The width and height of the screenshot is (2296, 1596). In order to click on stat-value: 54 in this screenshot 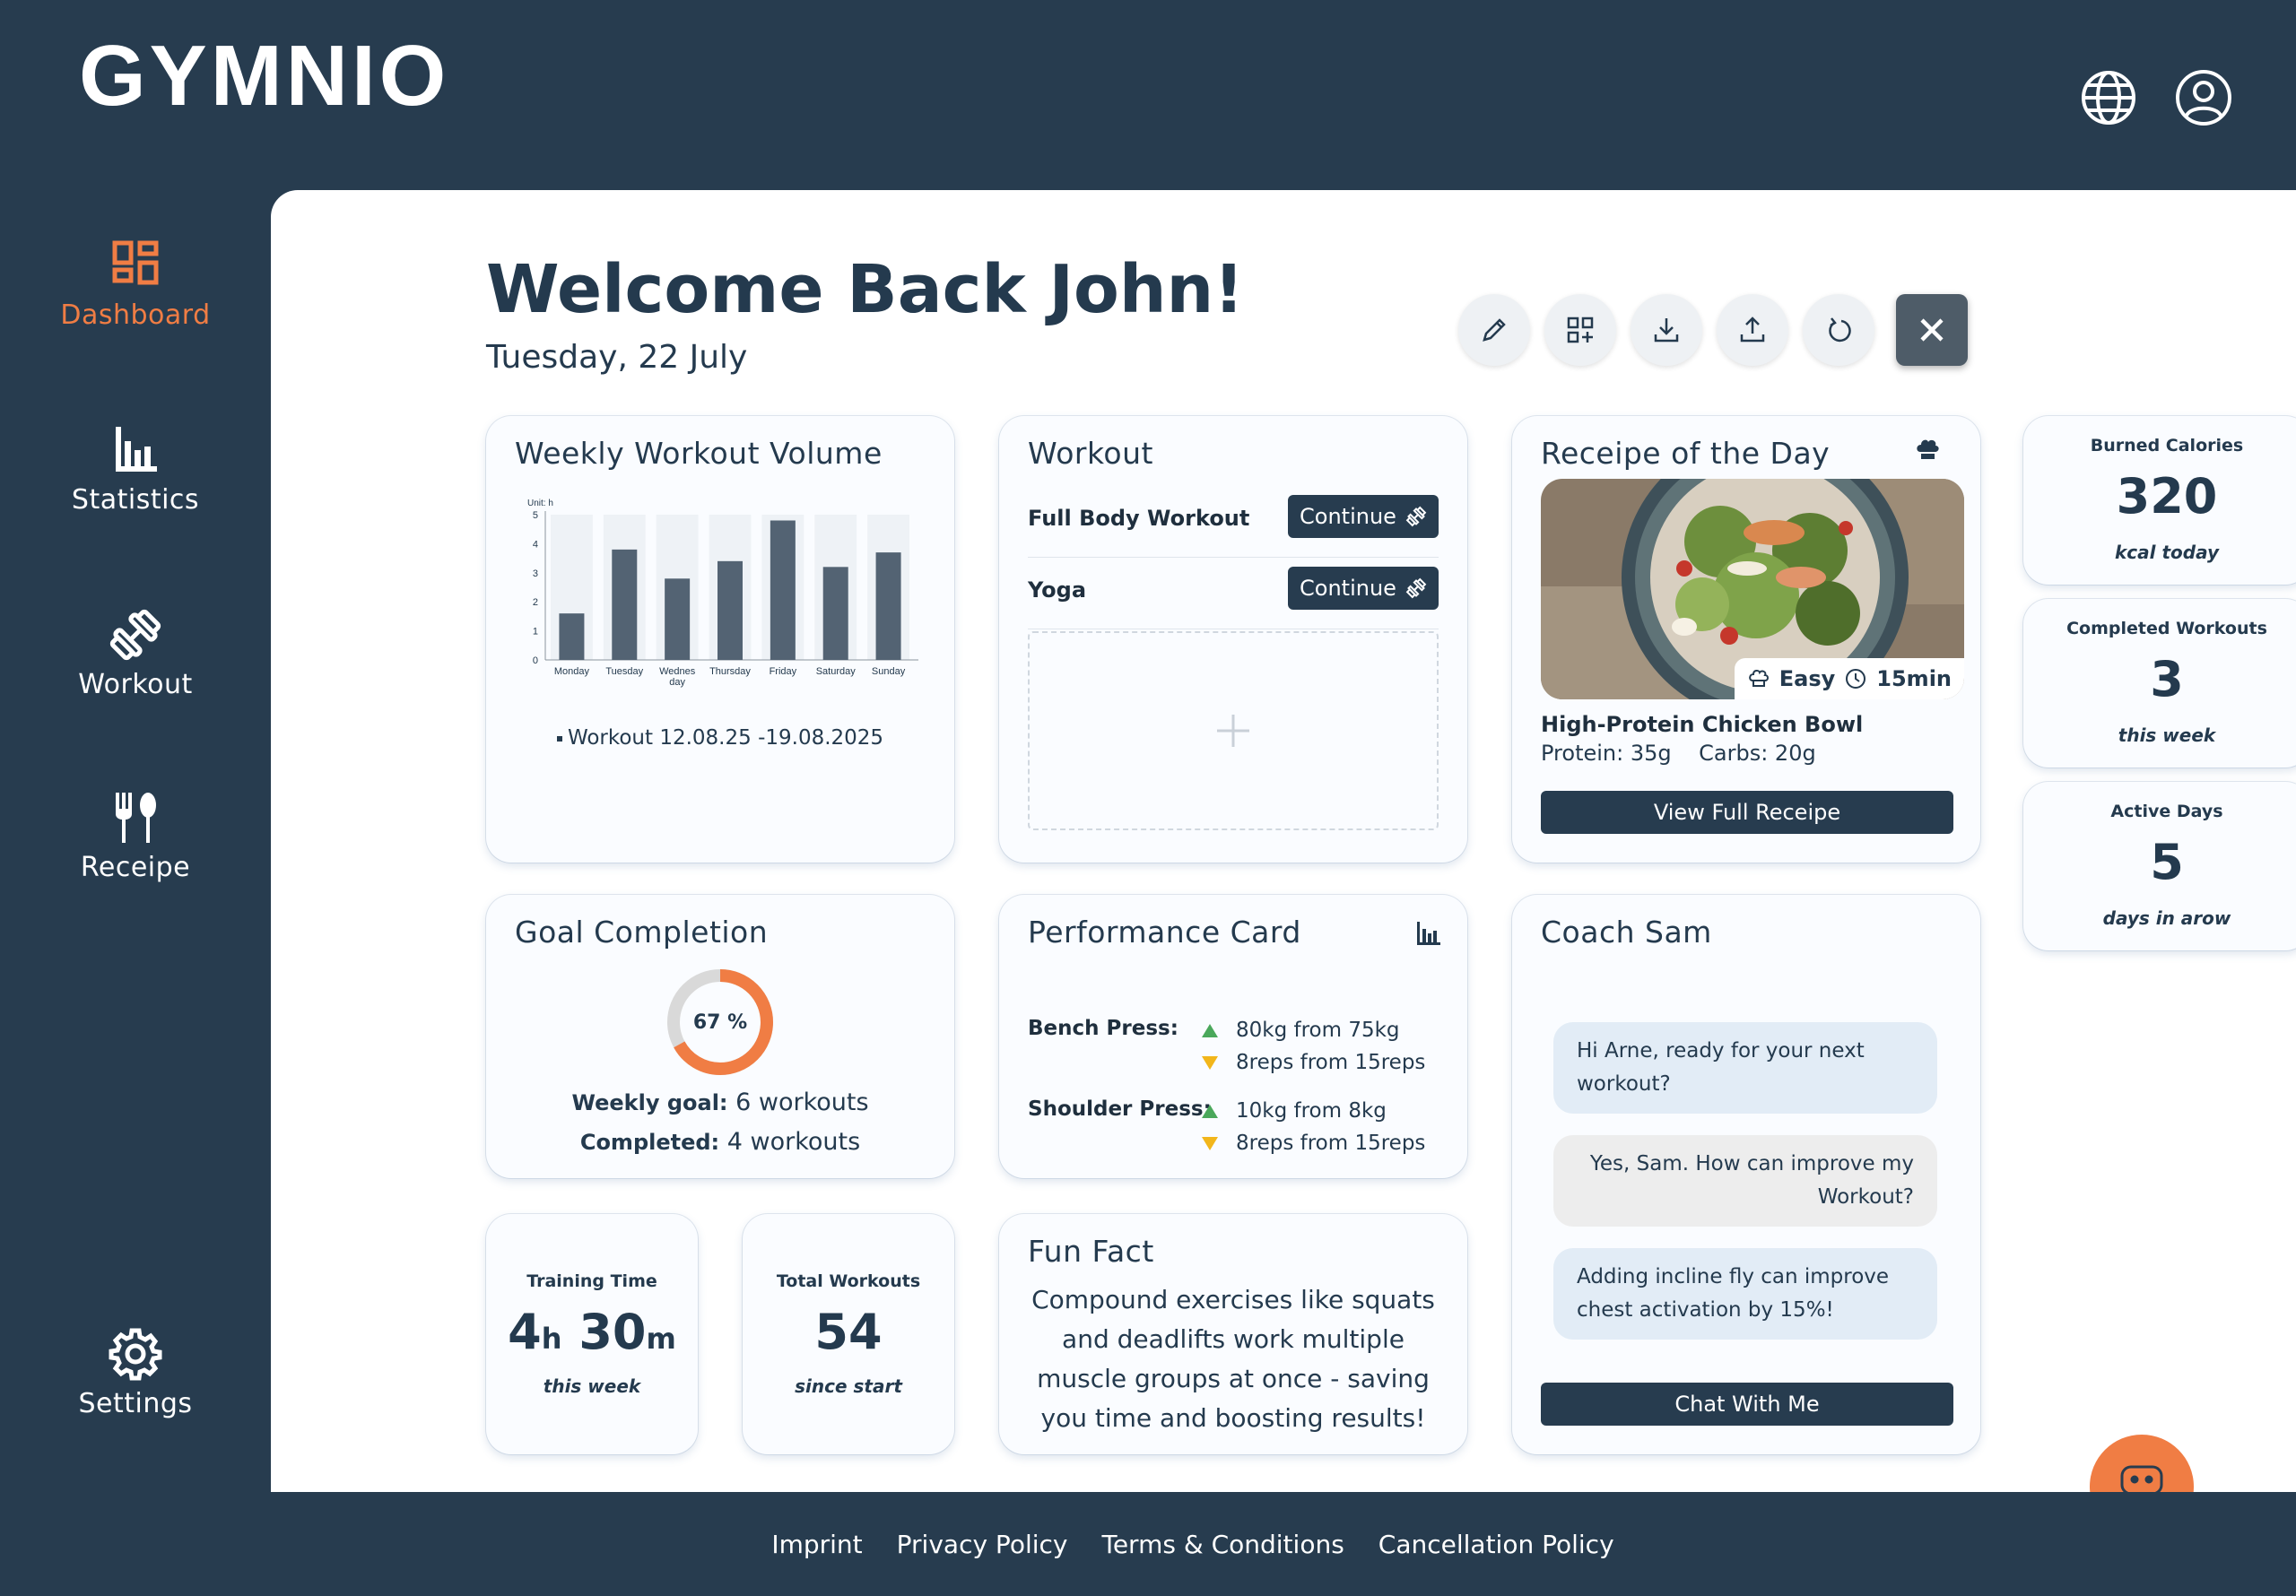, I will do `click(848, 1332)`.